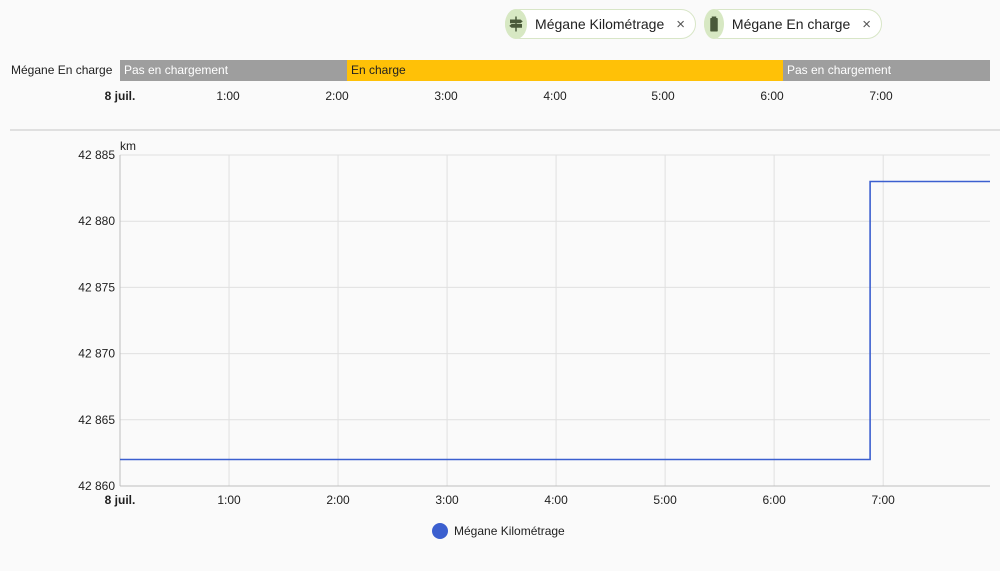  What do you see at coordinates (229, 500) in the screenshot?
I see `x-tick-label: 1:00` at bounding box center [229, 500].